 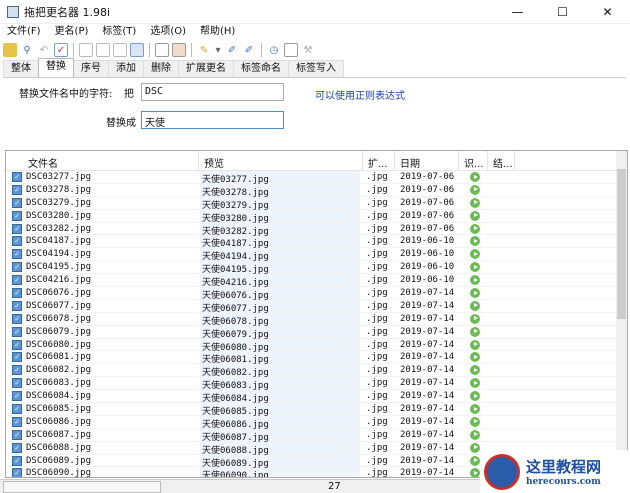 I want to click on tab-extension: 扩展更名, so click(x=206, y=68).